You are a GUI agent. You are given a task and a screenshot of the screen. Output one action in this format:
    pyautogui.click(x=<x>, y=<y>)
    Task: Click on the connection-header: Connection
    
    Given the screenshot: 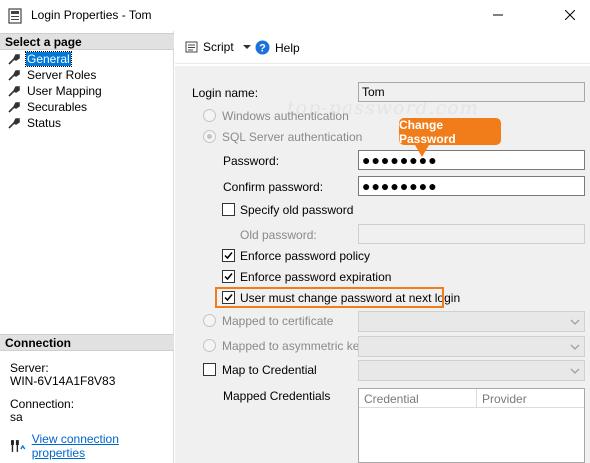 What is the action you would take?
    pyautogui.click(x=87, y=342)
    